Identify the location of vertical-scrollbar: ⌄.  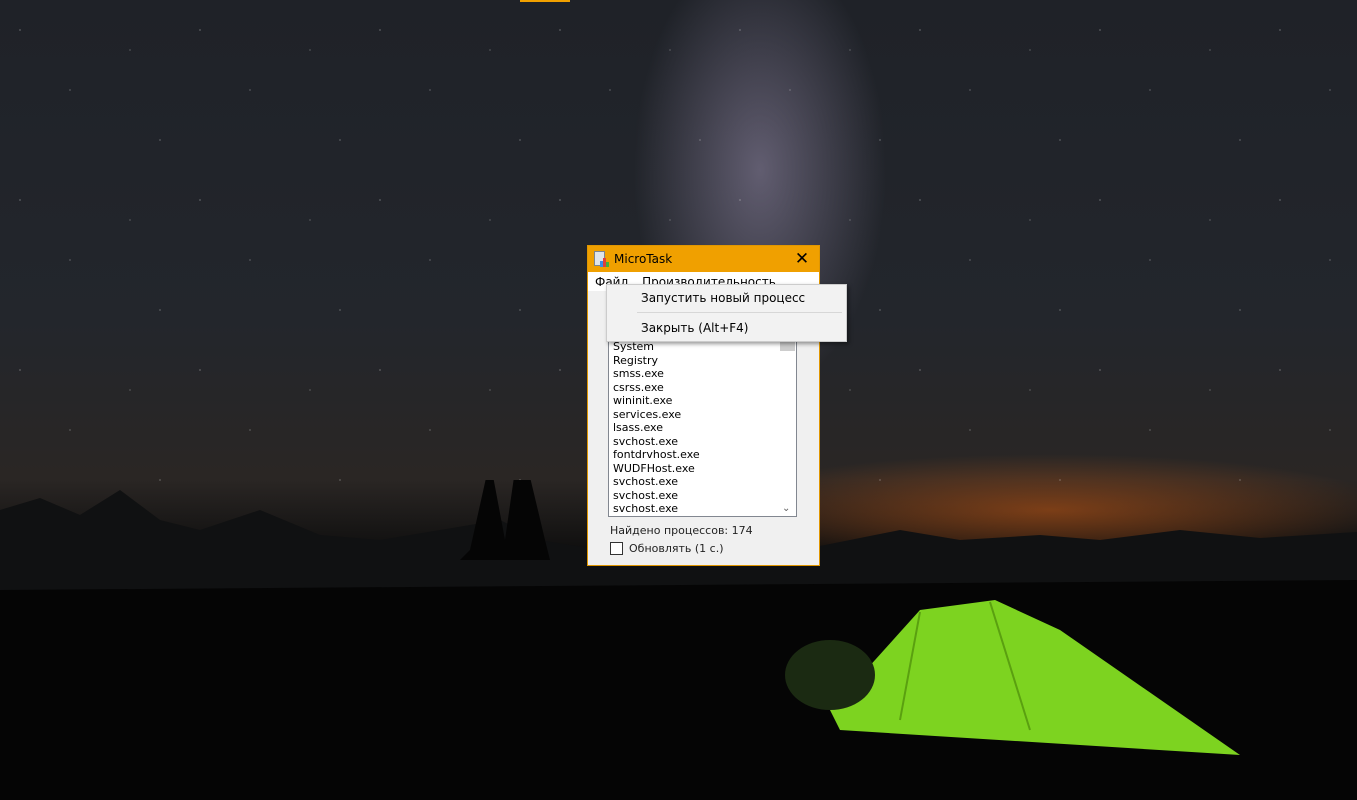
(787, 425).